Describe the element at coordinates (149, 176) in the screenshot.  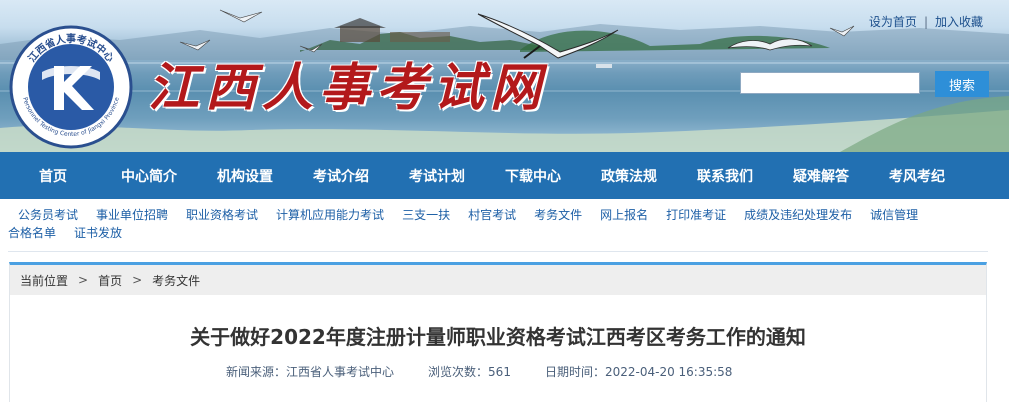
I see `nav-item-about: 中心简介` at that location.